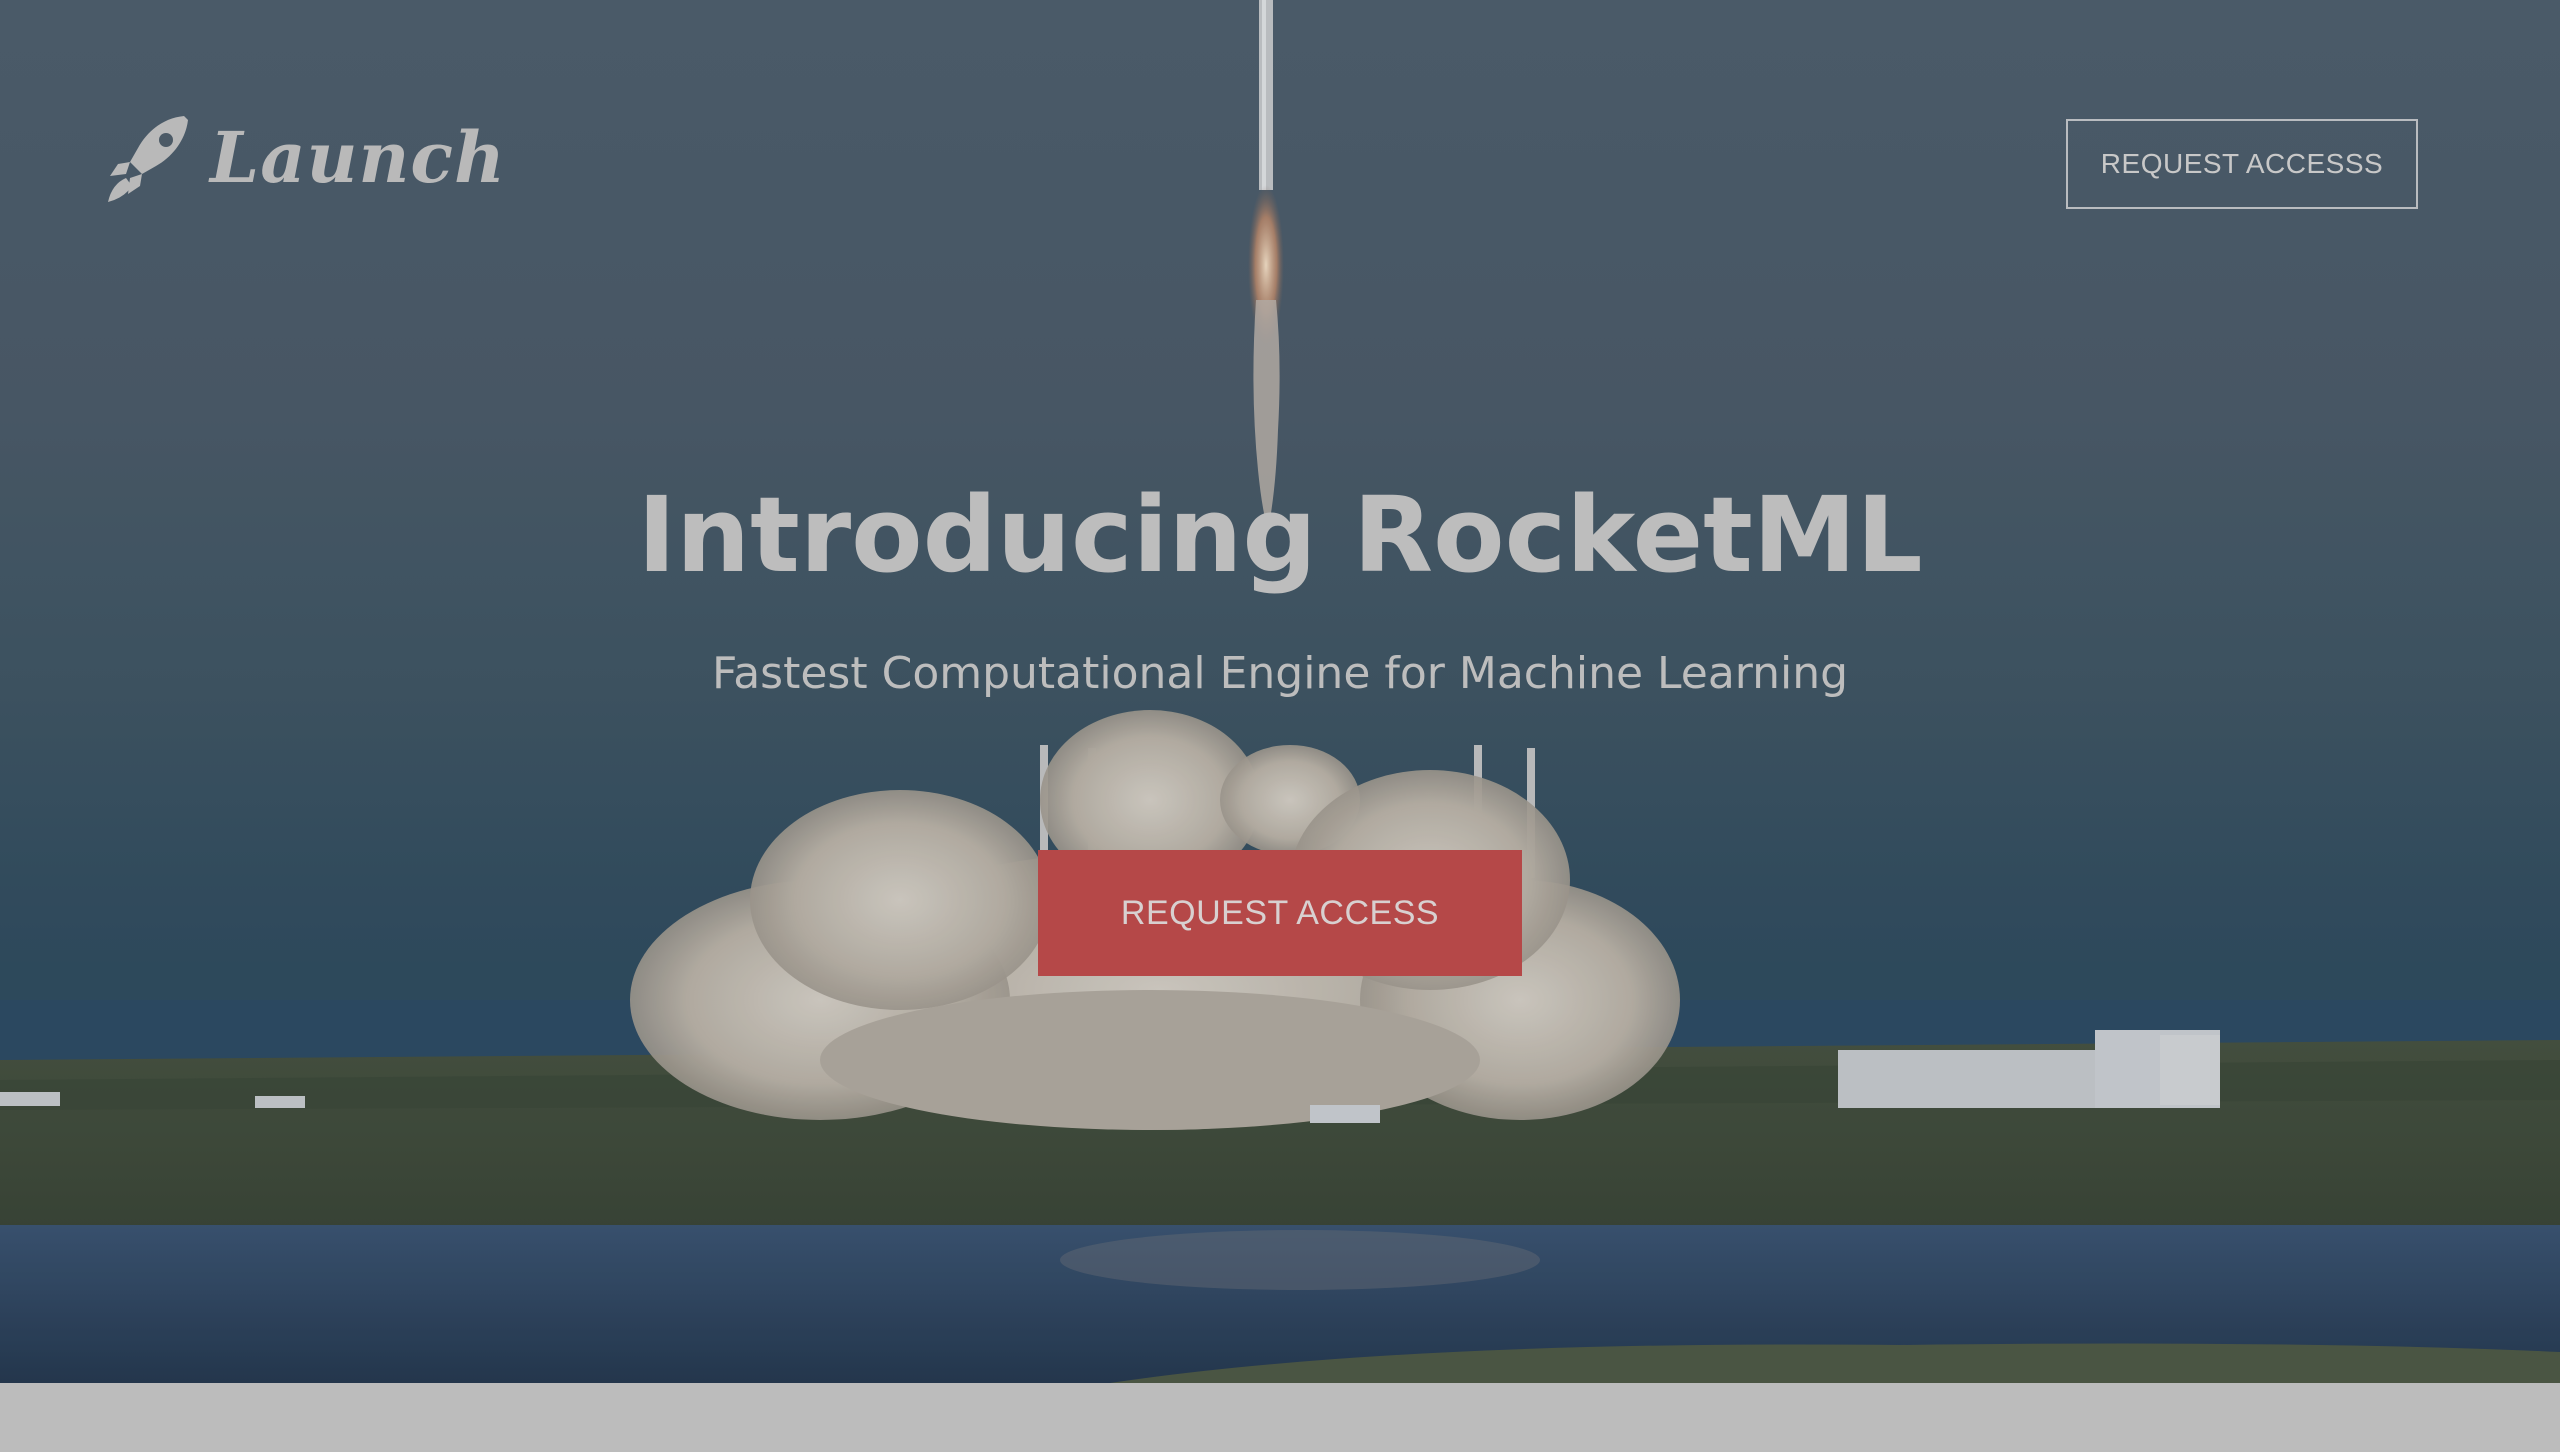 Image resolution: width=2560 pixels, height=1452 pixels. I want to click on footer-strip, so click(1280, 1417).